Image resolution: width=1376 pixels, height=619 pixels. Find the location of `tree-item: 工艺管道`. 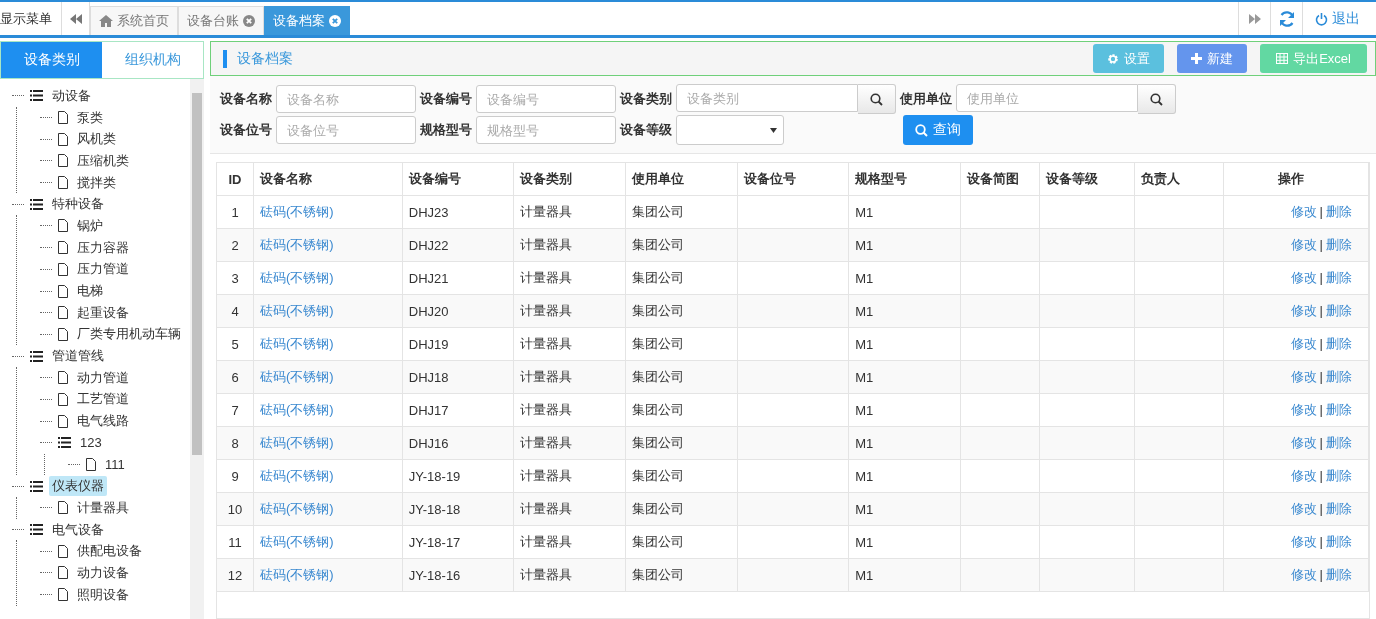

tree-item: 工艺管道 is located at coordinates (103, 399).